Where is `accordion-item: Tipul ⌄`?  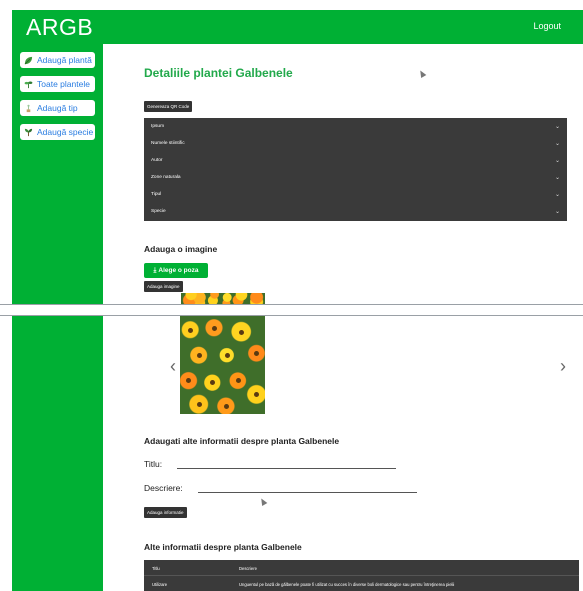
accordion-item: Tipul ⌄ is located at coordinates (355, 194).